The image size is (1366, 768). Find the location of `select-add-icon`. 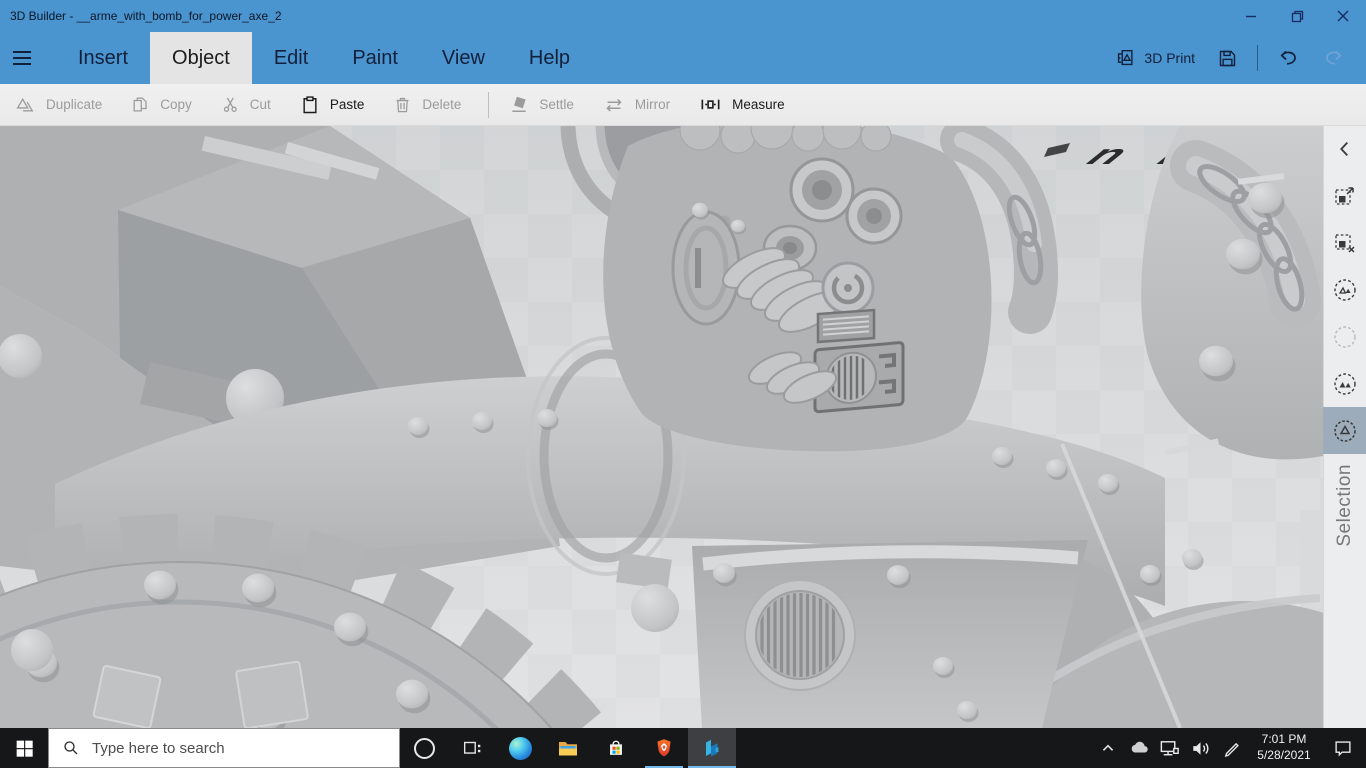

select-add-icon is located at coordinates (1344, 195).